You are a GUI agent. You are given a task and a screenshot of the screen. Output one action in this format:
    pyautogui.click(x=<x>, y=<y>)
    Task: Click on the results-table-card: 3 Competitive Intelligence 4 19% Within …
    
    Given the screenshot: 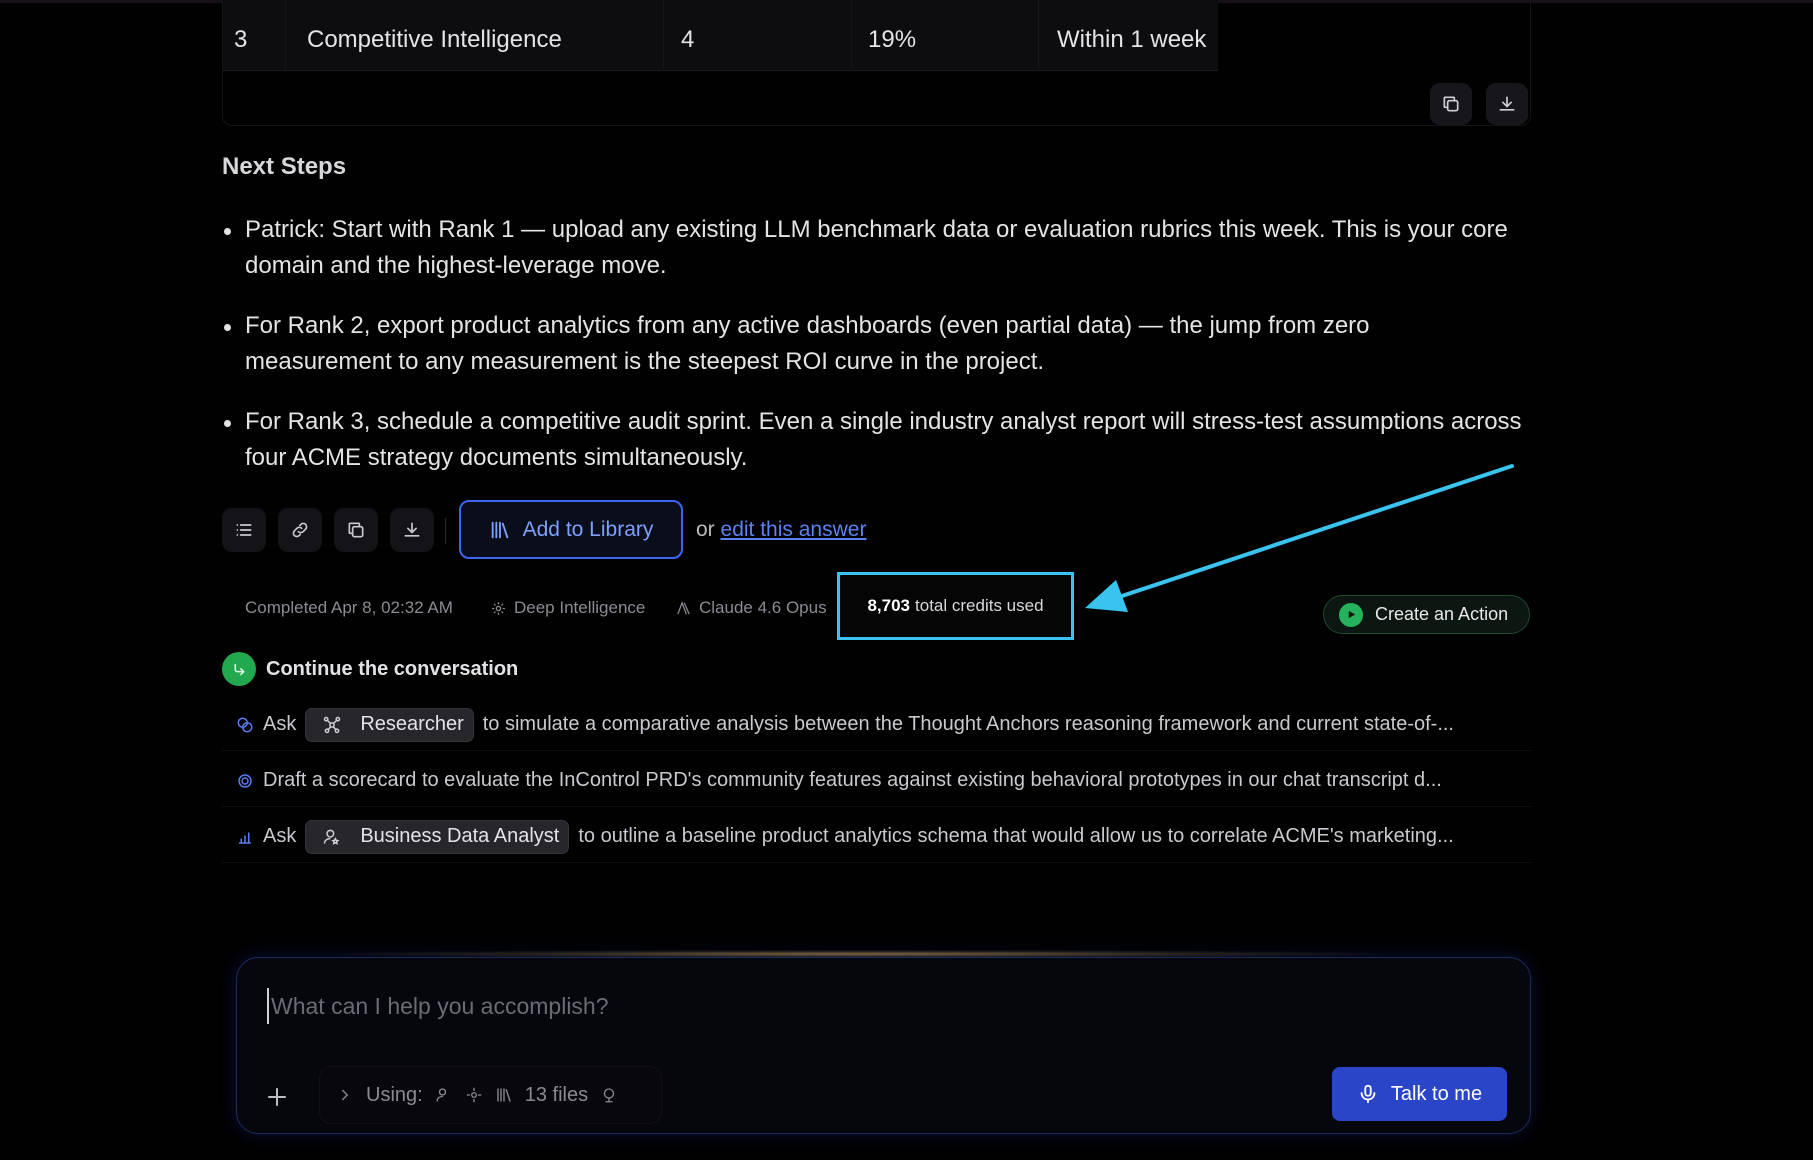 What is the action you would take?
    pyautogui.click(x=876, y=63)
    